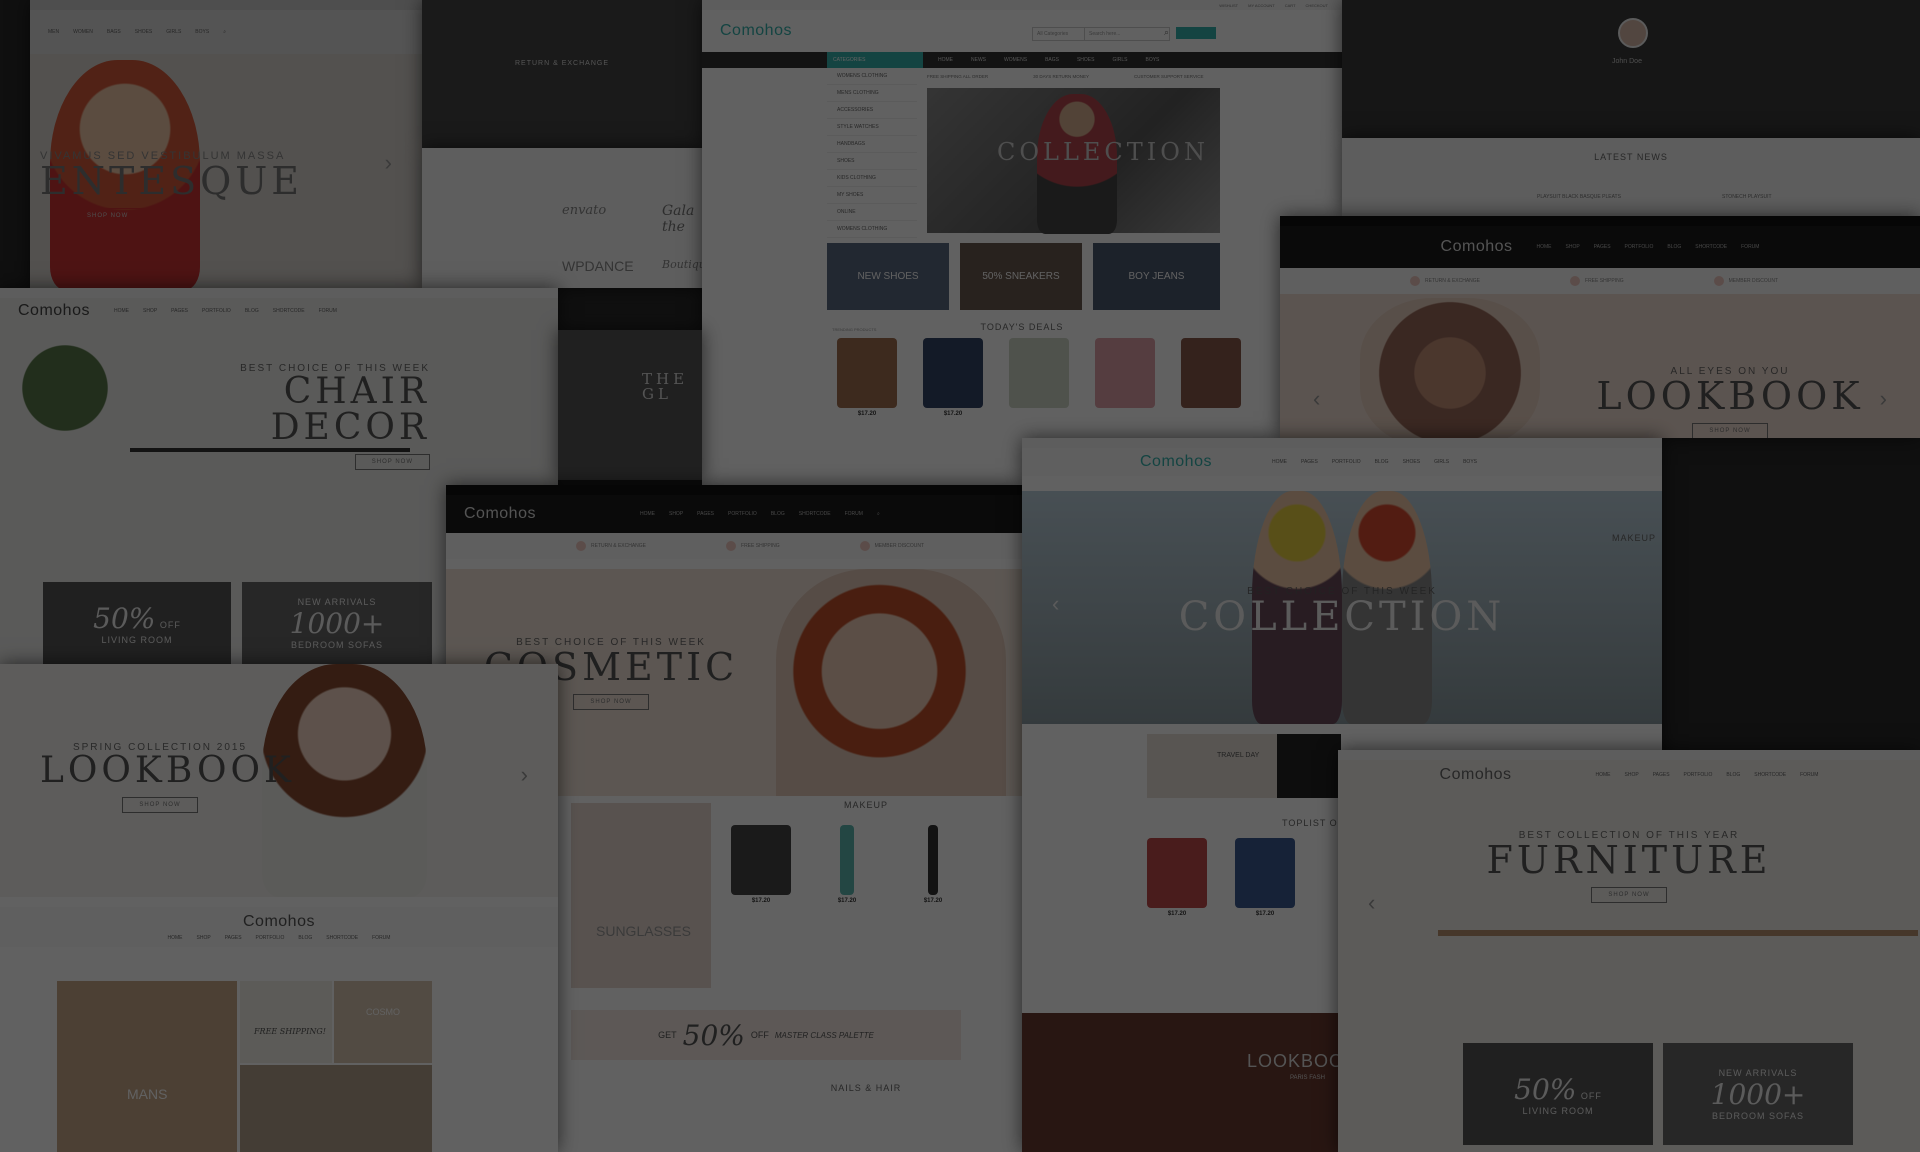  I want to click on promo-banner: GET 50% OFF MASTER CLASS PALETTE, so click(766, 1035).